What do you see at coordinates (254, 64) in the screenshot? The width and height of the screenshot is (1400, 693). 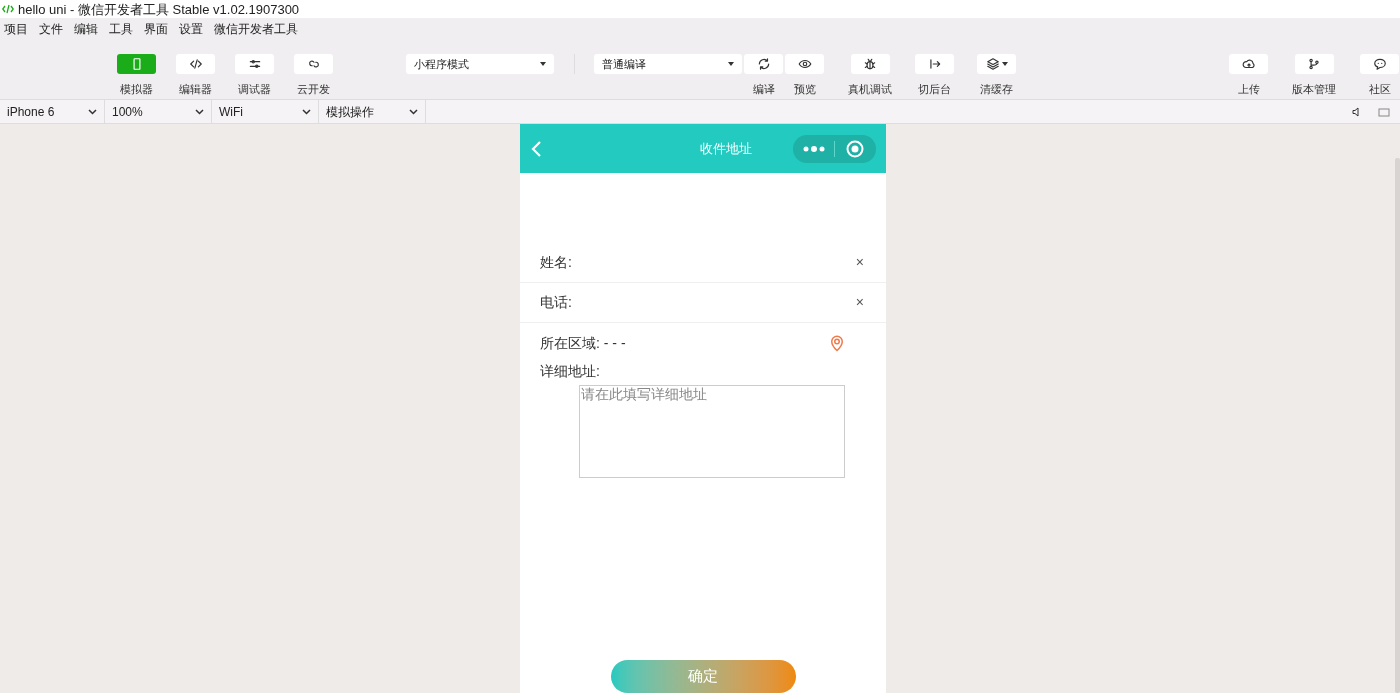 I see `sliders-icon` at bounding box center [254, 64].